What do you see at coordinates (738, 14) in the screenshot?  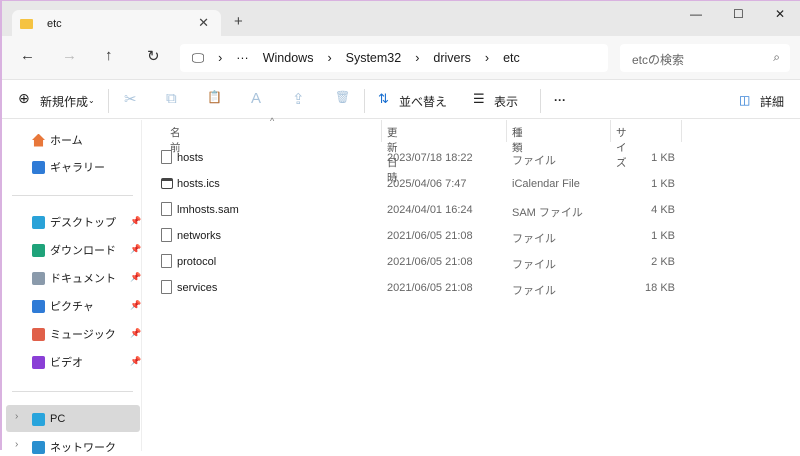 I see `maximize-button: ☐` at bounding box center [738, 14].